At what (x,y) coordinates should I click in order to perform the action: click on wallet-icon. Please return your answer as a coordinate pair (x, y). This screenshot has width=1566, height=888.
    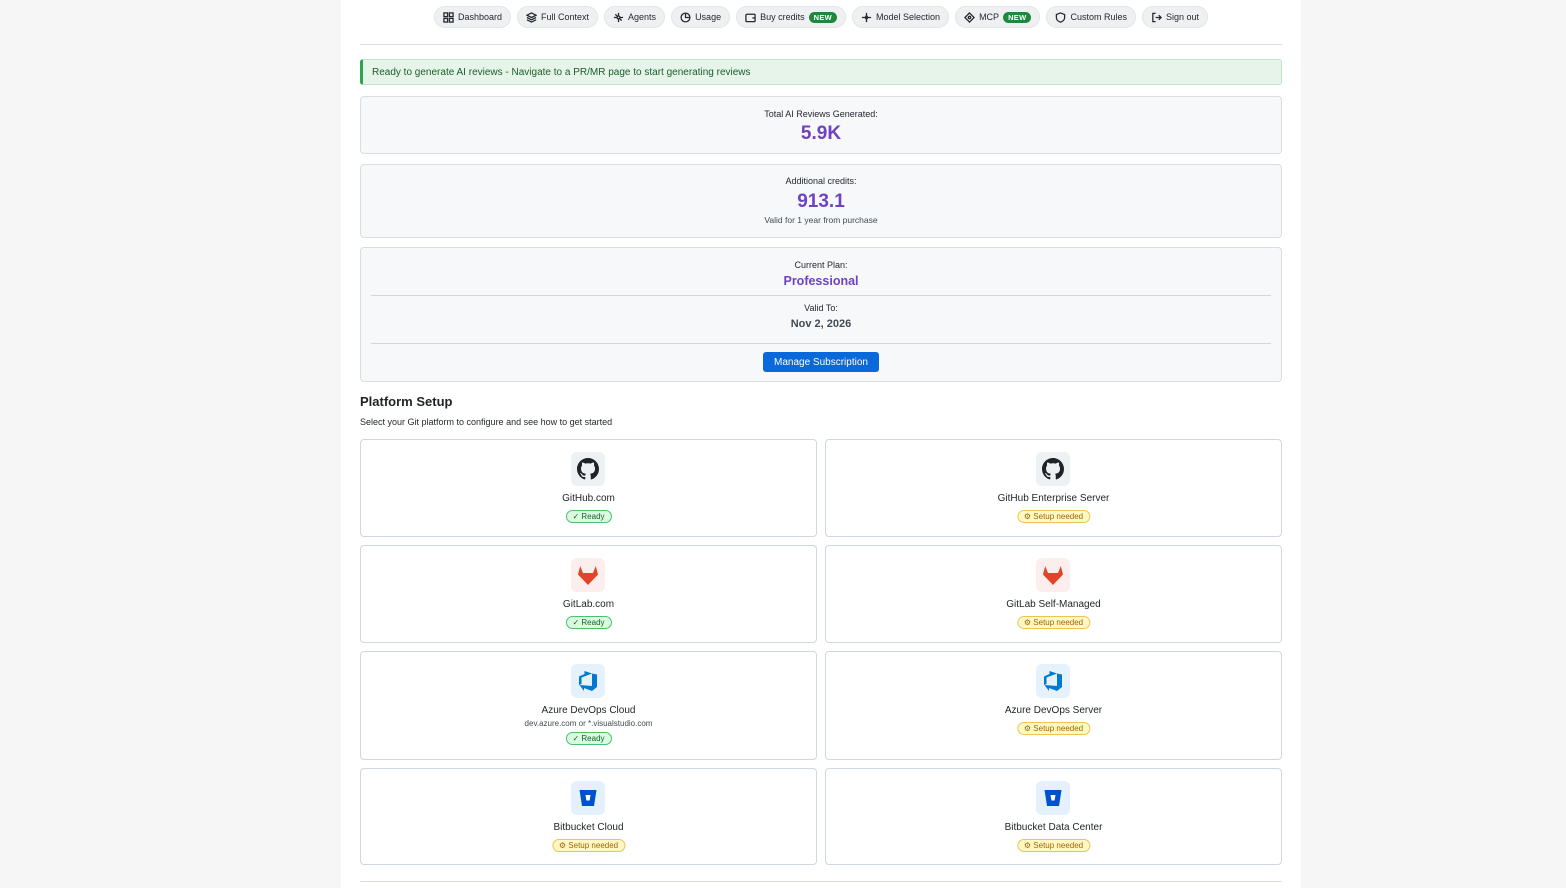
    Looking at the image, I should click on (750, 17).